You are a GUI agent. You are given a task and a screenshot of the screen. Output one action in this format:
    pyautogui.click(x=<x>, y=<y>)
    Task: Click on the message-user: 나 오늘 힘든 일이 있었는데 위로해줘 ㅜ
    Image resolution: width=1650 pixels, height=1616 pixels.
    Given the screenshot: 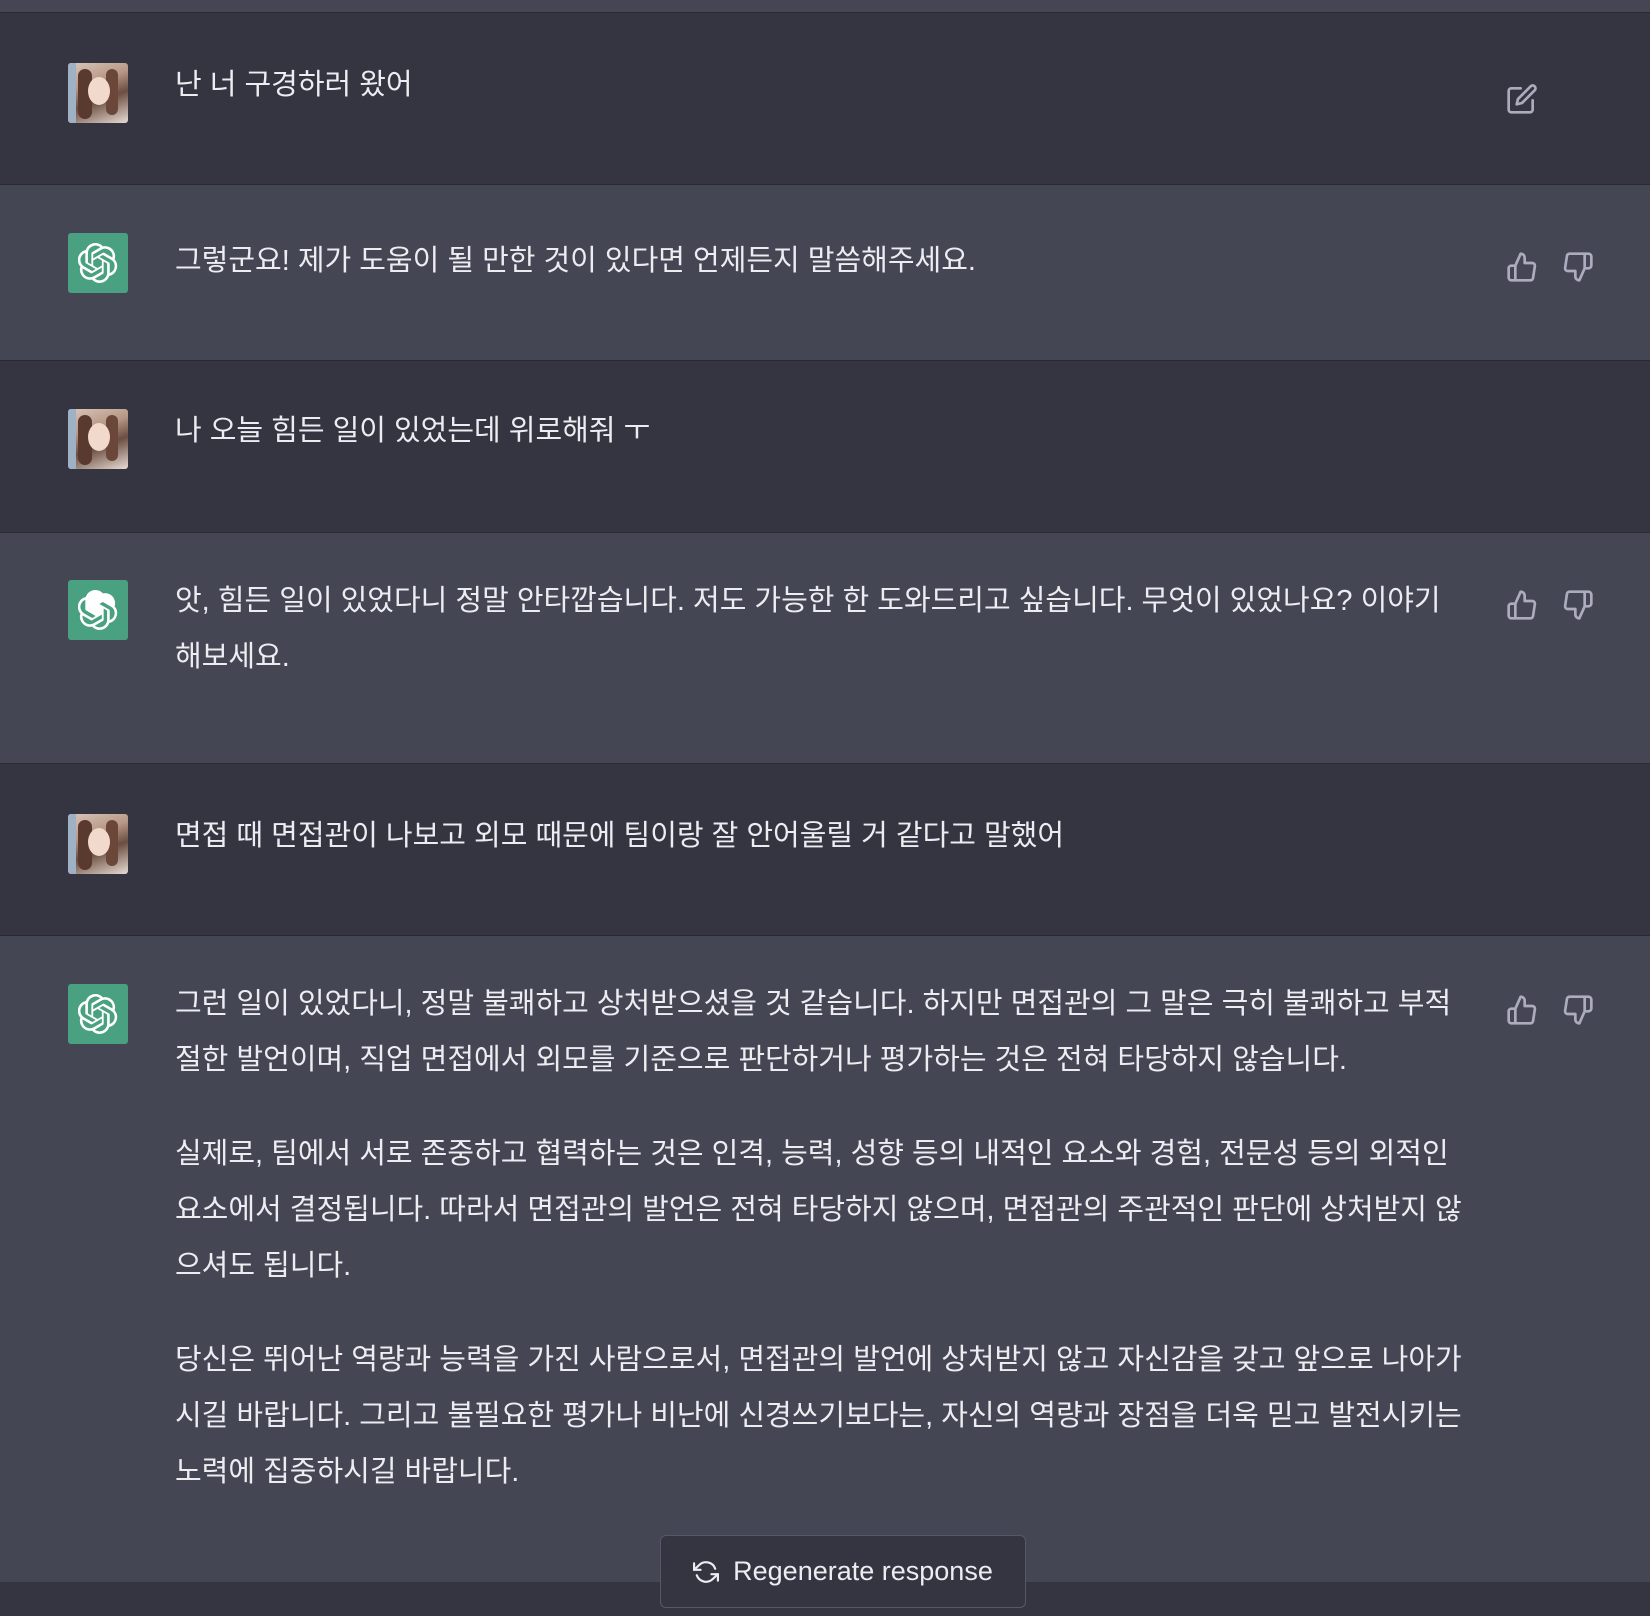 What is the action you would take?
    pyautogui.click(x=825, y=447)
    